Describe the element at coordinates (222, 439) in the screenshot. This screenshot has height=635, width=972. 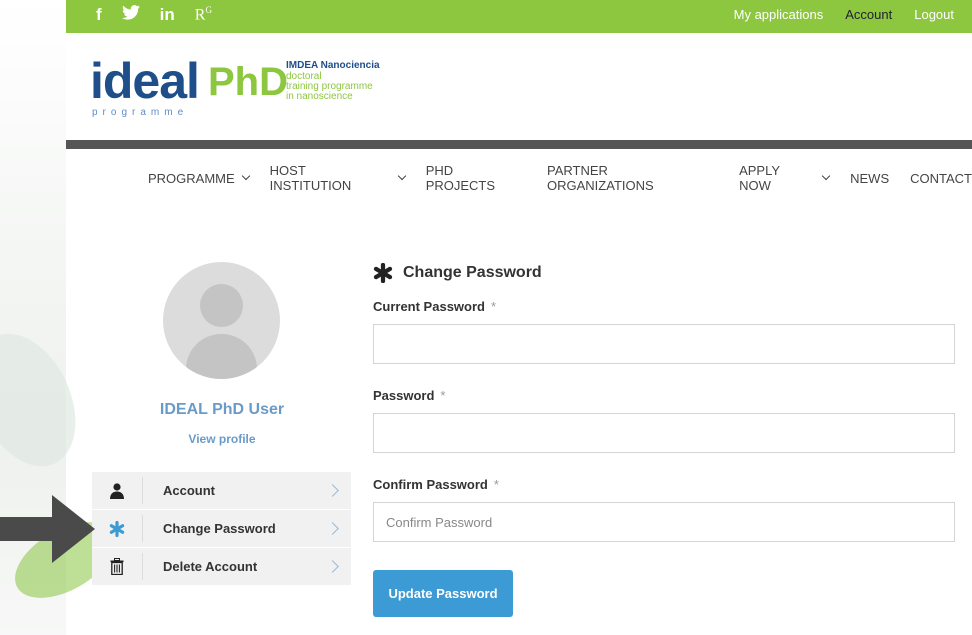
I see `view-profile-link: View profile` at that location.